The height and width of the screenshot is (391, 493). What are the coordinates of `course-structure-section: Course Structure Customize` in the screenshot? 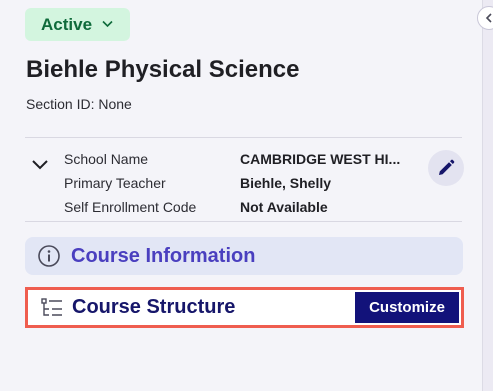 It's located at (244, 307).